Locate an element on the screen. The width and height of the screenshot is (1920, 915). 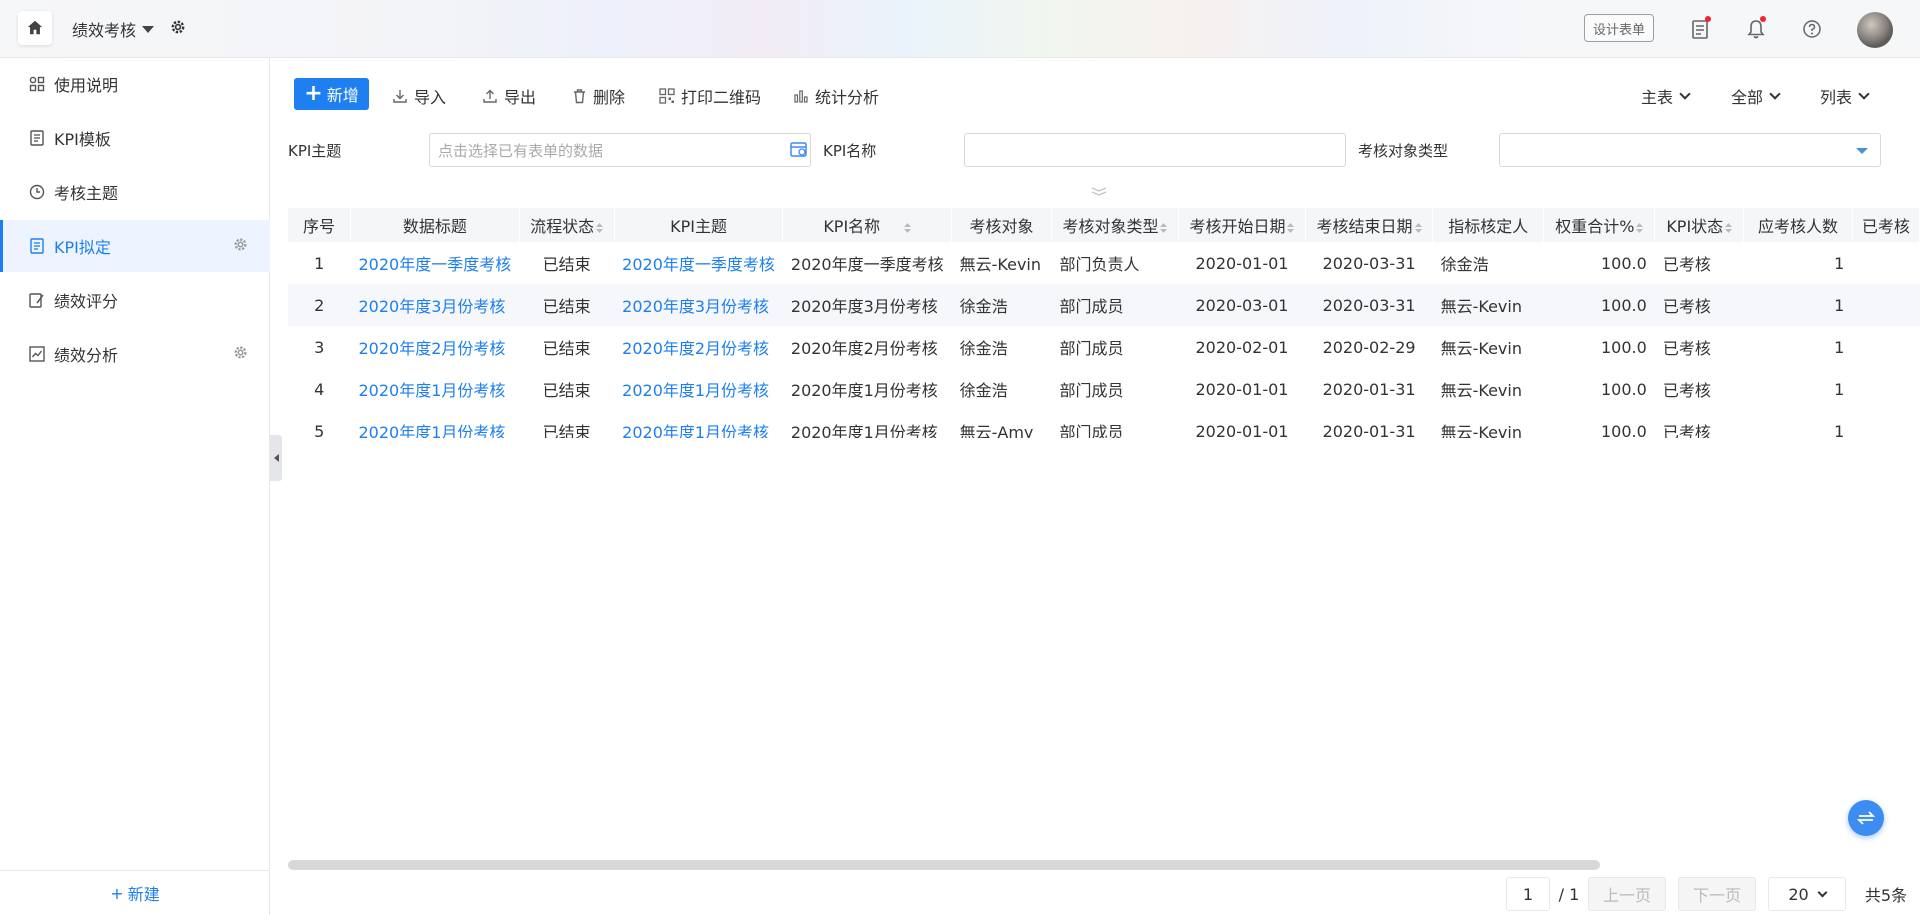
sidebar-collapse-handle is located at coordinates (276, 458).